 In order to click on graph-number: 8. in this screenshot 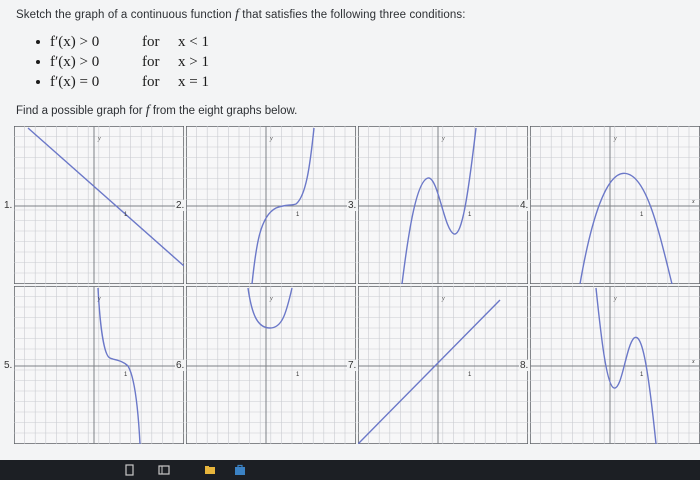, I will do `click(524, 365)`.